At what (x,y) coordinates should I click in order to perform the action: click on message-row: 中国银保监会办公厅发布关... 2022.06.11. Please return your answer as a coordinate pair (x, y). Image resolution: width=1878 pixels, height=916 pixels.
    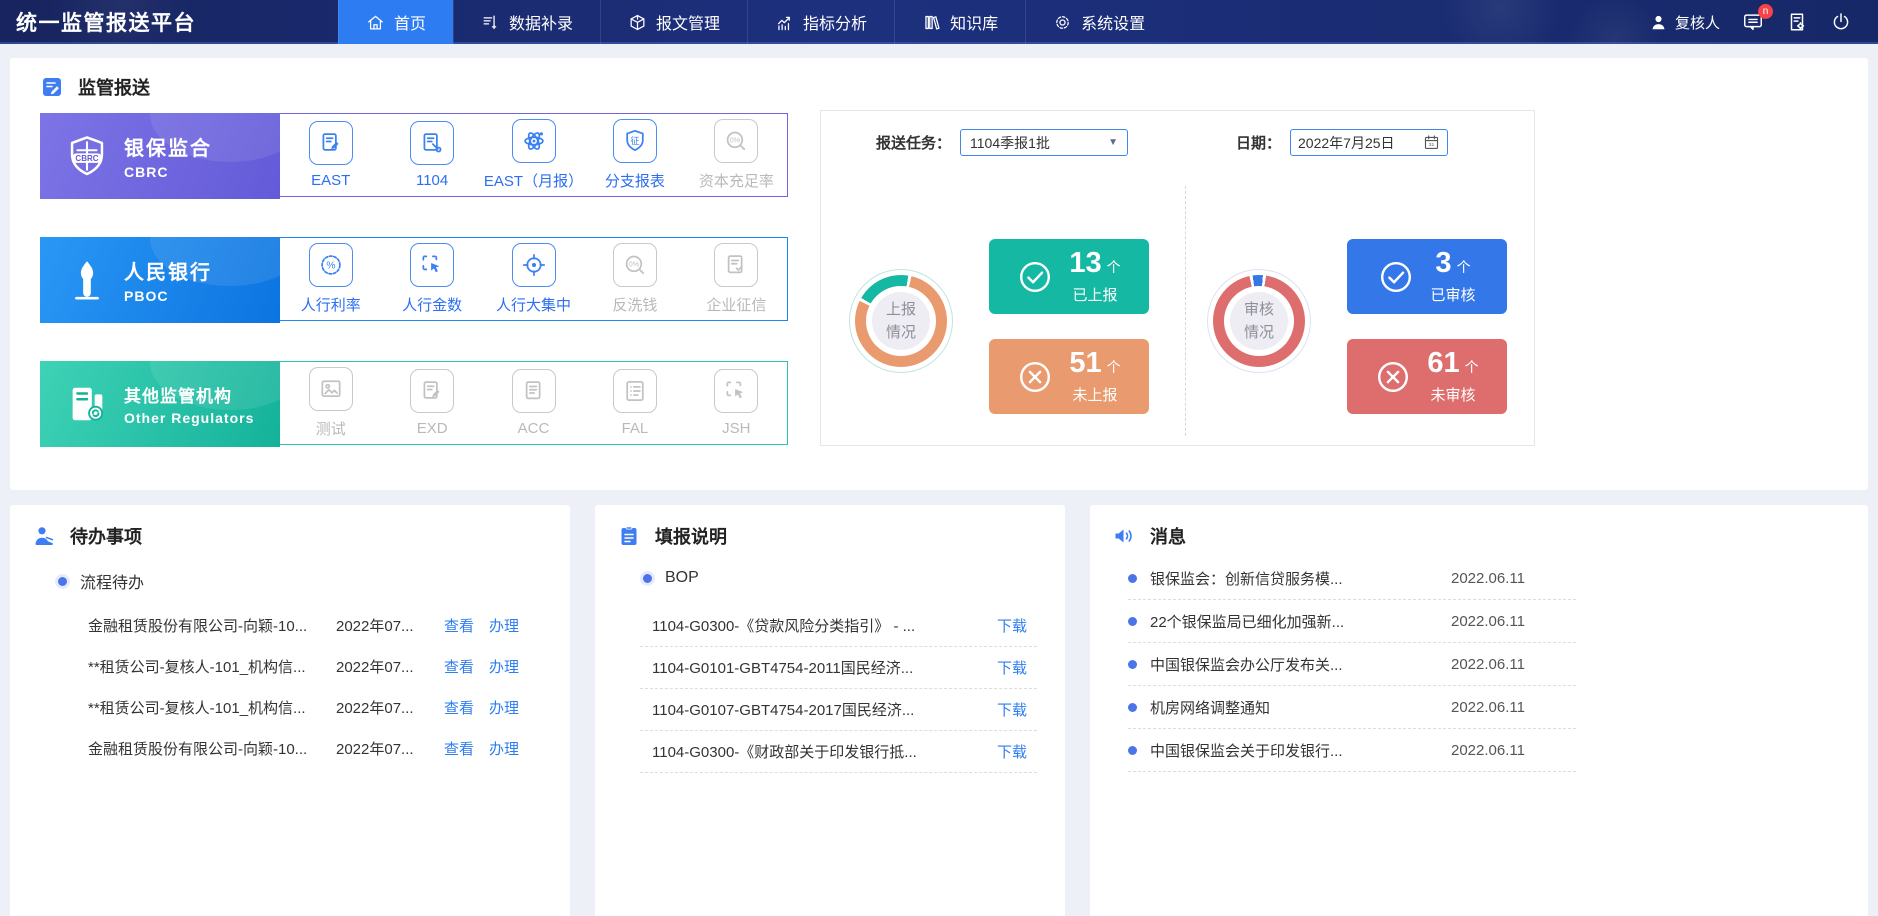
    Looking at the image, I should click on (1352, 664).